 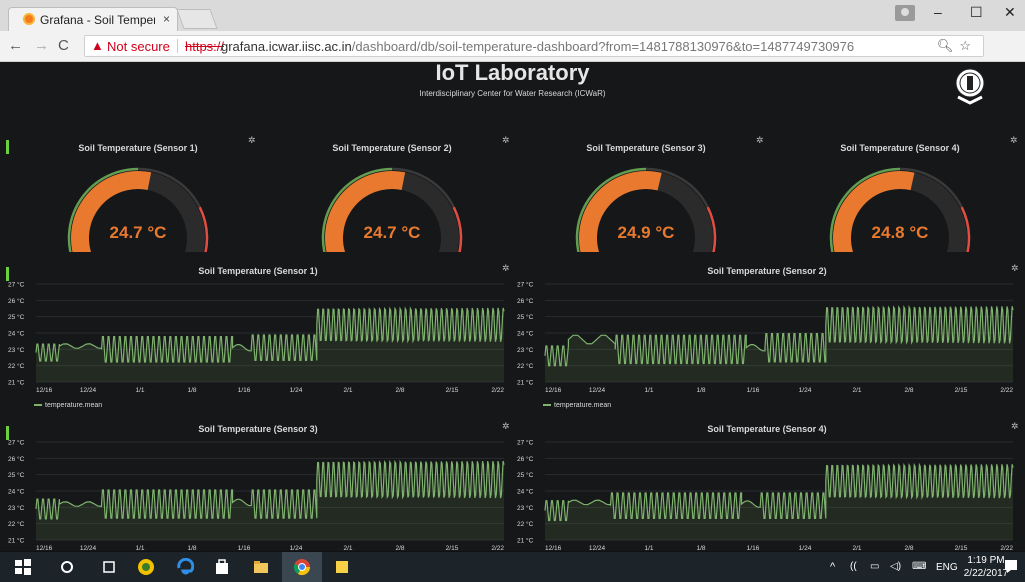 What do you see at coordinates (646, 232) in the screenshot?
I see `gauge-value: 24.9 °C` at bounding box center [646, 232].